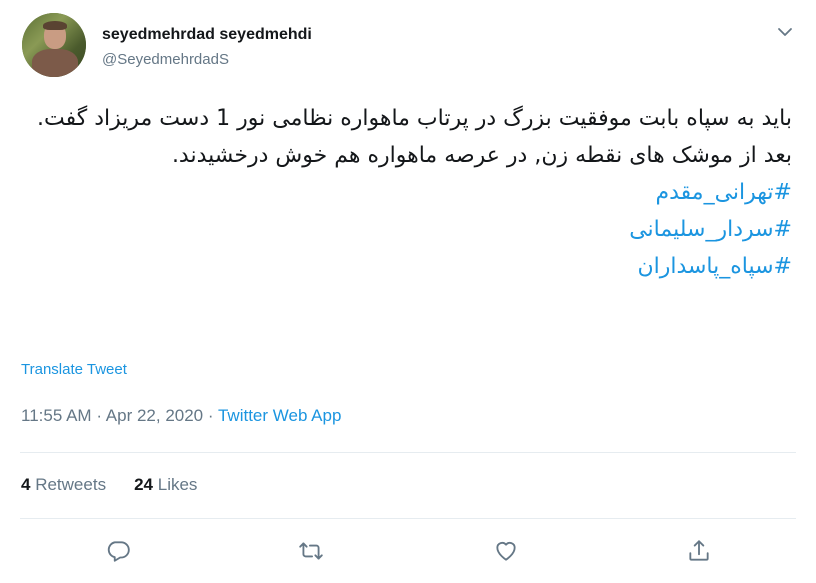  Describe the element at coordinates (279, 415) in the screenshot. I see `tweet-source-link: Twitter Web App` at that location.